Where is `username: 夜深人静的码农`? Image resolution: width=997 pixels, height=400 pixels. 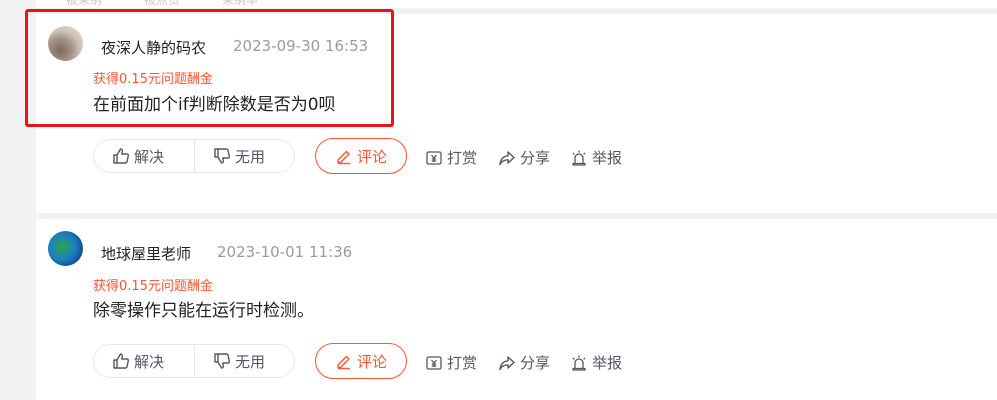 username: 夜深人静的码农 is located at coordinates (153, 47).